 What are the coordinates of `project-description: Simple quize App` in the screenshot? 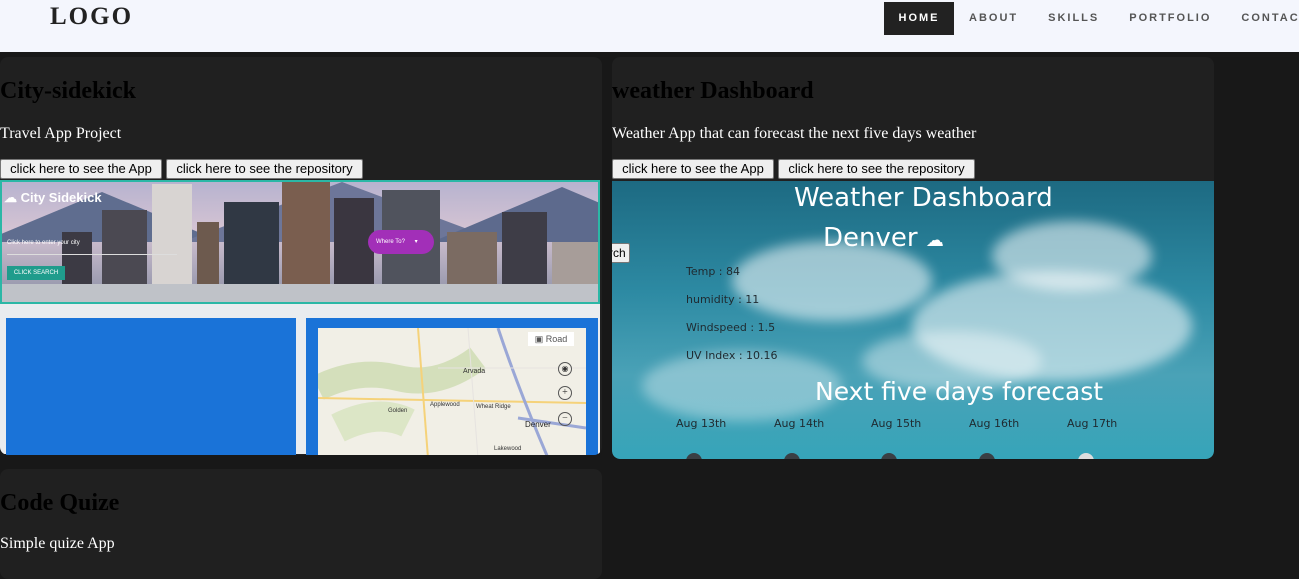 It's located at (57, 543).